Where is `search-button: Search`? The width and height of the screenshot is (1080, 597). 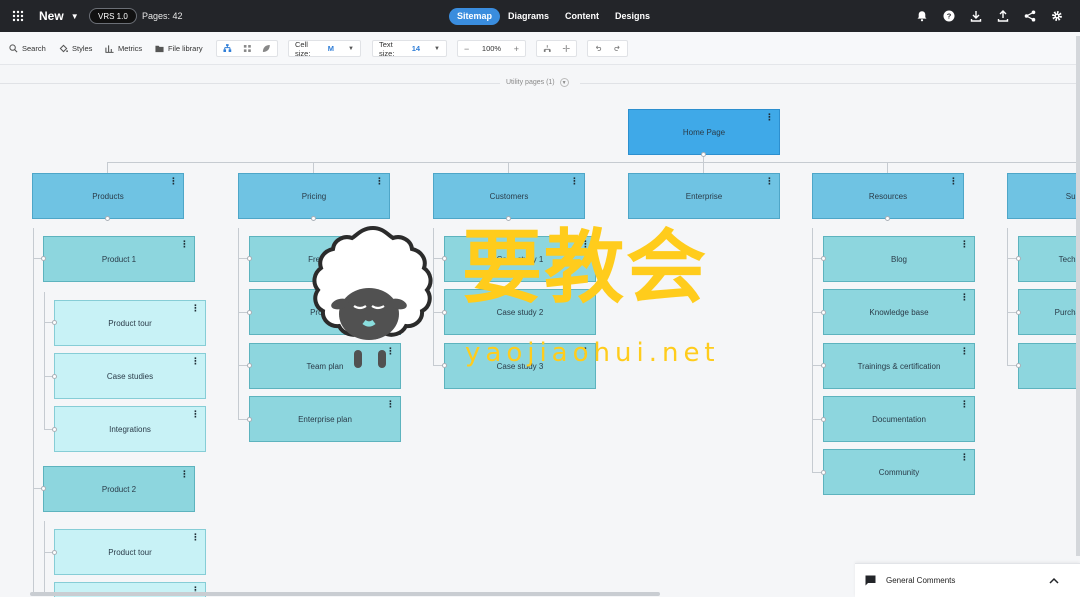 search-button: Search is located at coordinates (27, 48).